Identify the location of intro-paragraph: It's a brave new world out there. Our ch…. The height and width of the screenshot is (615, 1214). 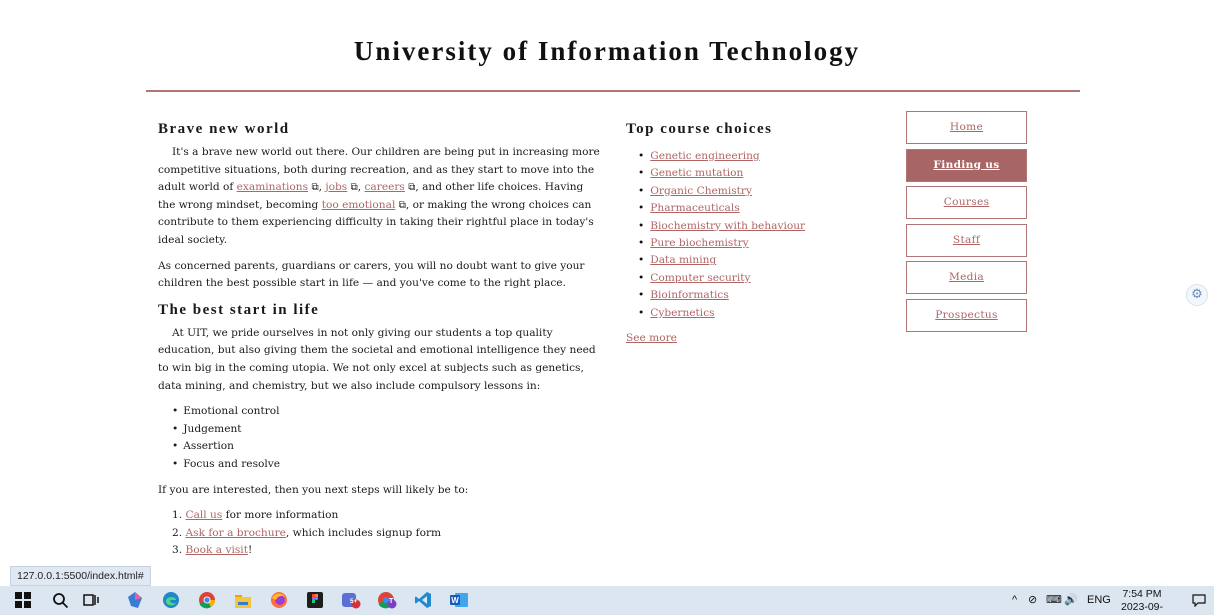
(379, 197).